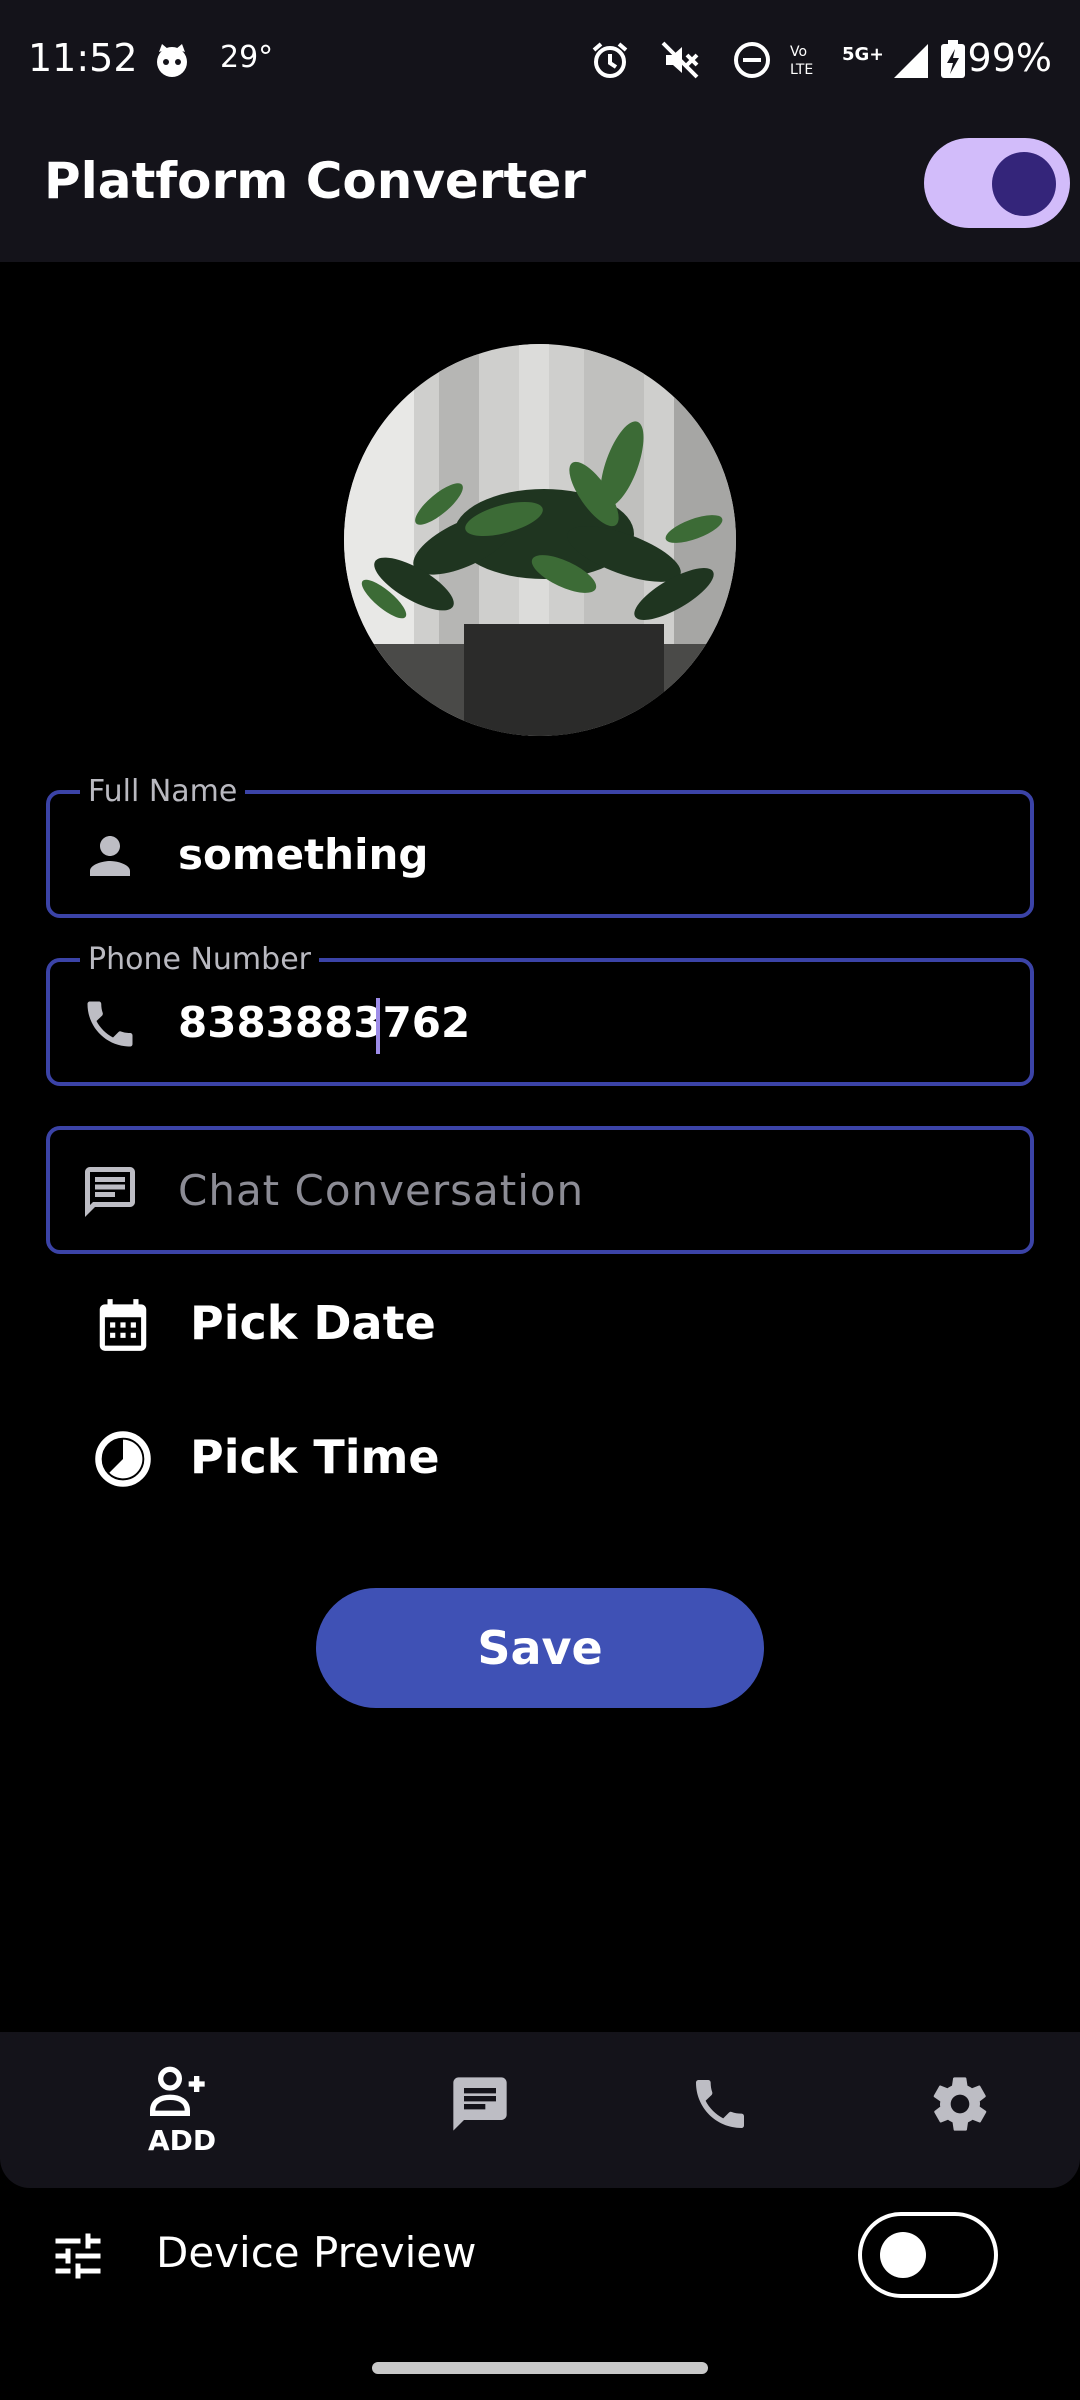  I want to click on svg-text: 5G+, so click(862, 54).